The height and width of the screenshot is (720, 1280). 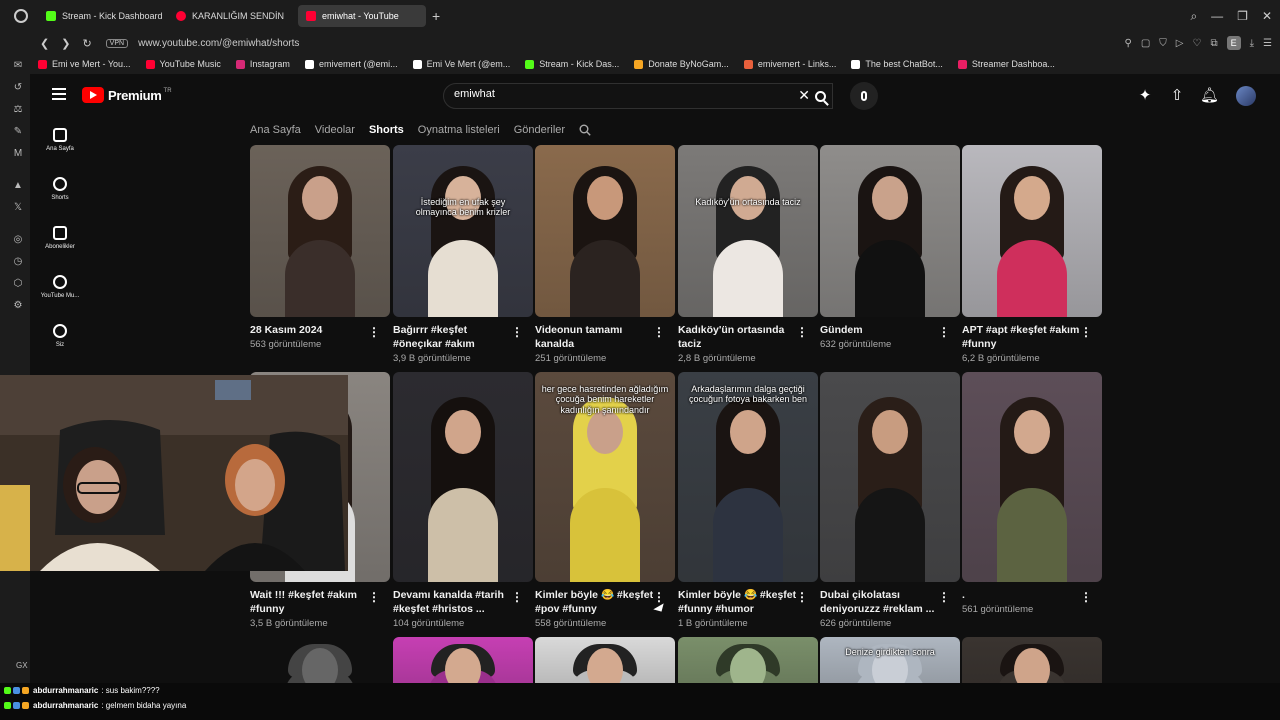 I want to click on extensions-icon: ⧉, so click(x=1213, y=43).